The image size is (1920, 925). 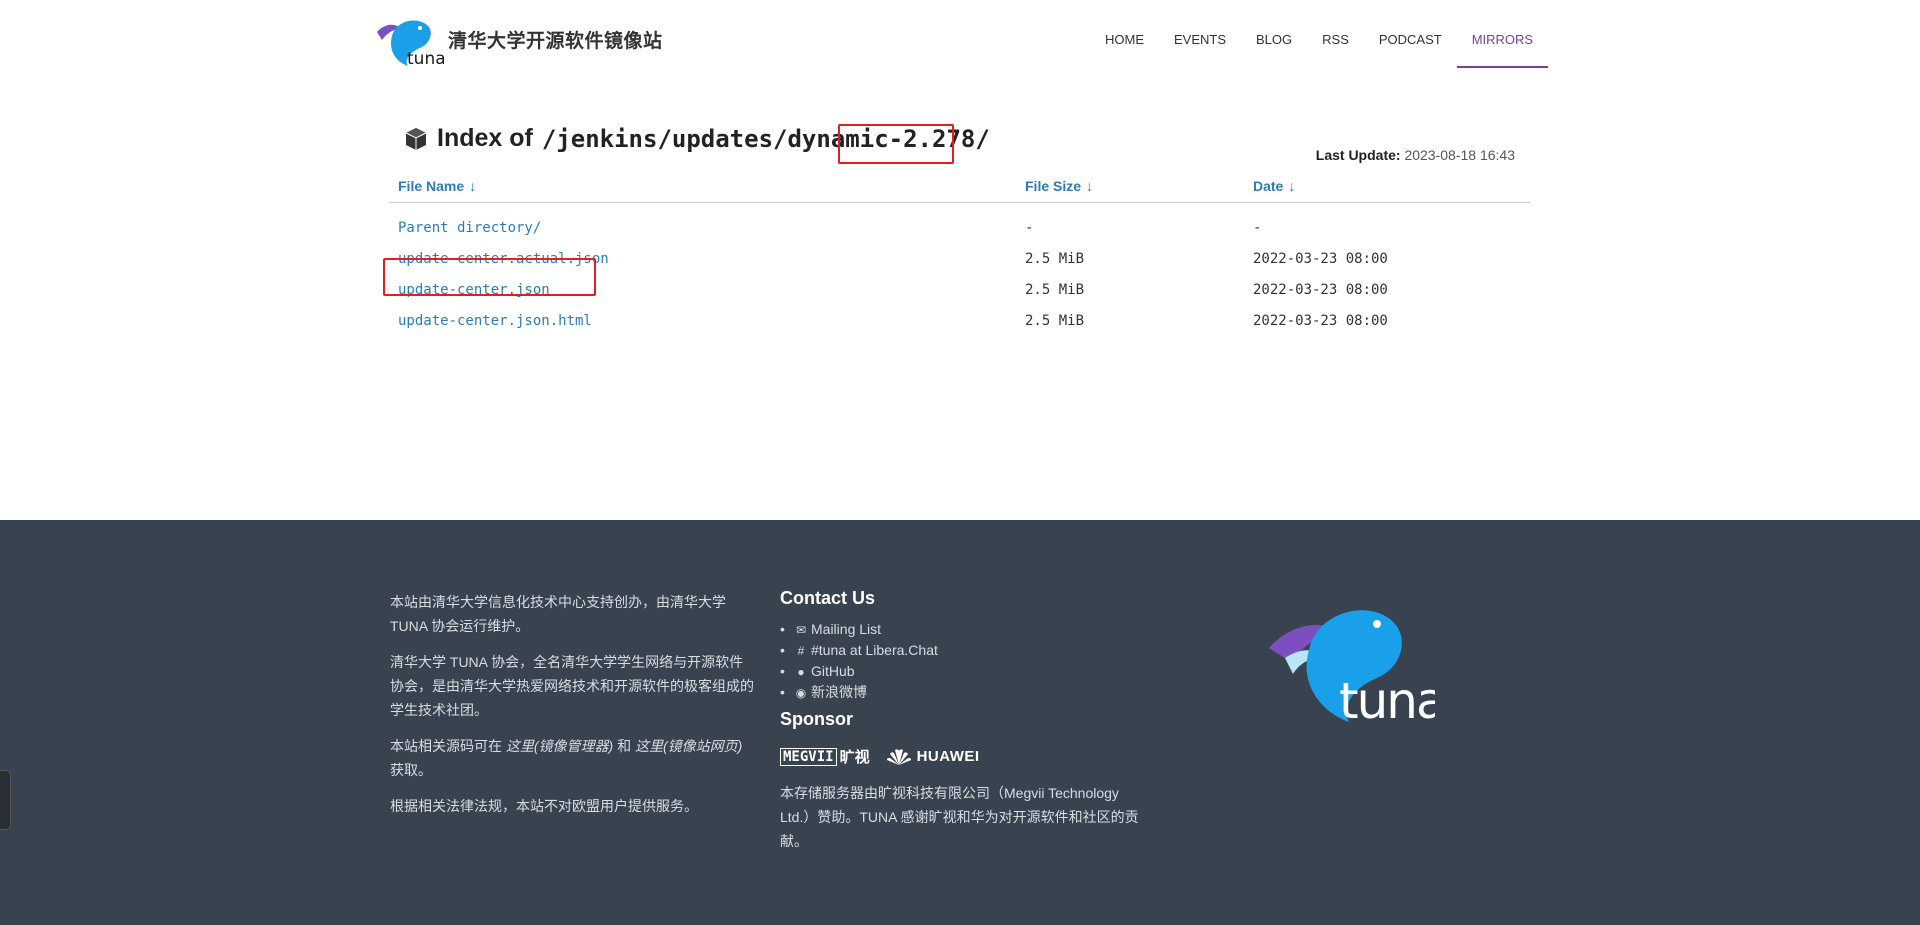 I want to click on side-panel-handle, so click(x=5, y=800).